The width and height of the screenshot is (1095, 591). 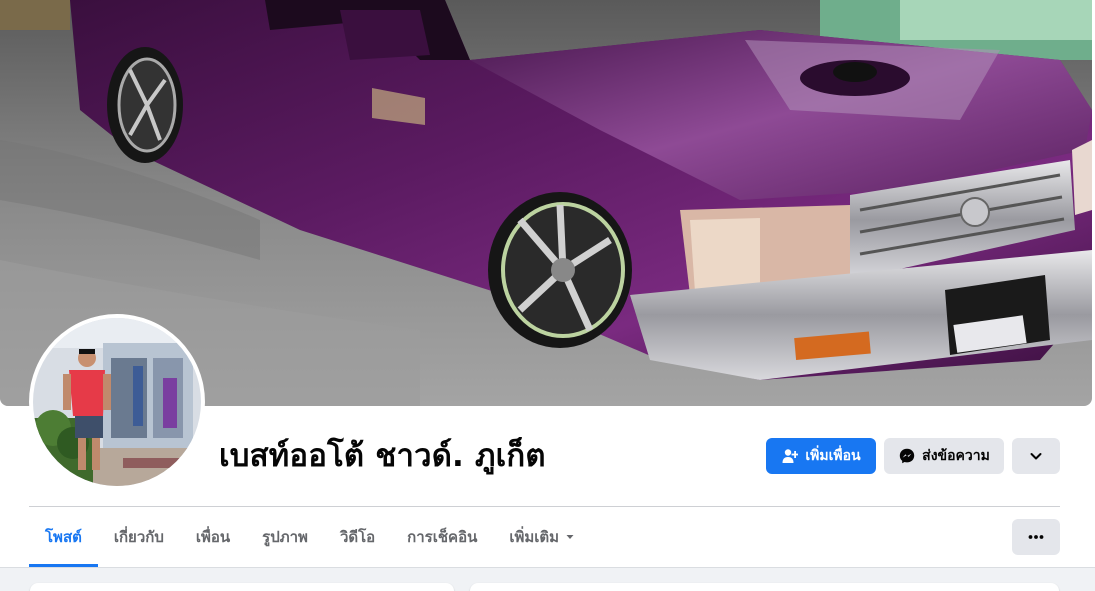 What do you see at coordinates (907, 456) in the screenshot?
I see `messenger-icon` at bounding box center [907, 456].